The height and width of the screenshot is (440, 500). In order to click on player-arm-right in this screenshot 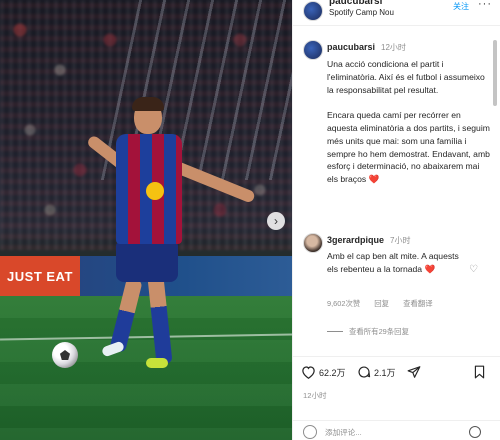, I will do `click(213, 182)`.